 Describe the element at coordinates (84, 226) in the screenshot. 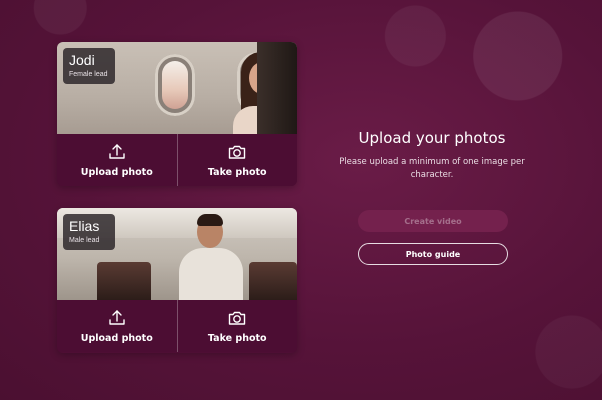

I see `character-name: Elias` at that location.